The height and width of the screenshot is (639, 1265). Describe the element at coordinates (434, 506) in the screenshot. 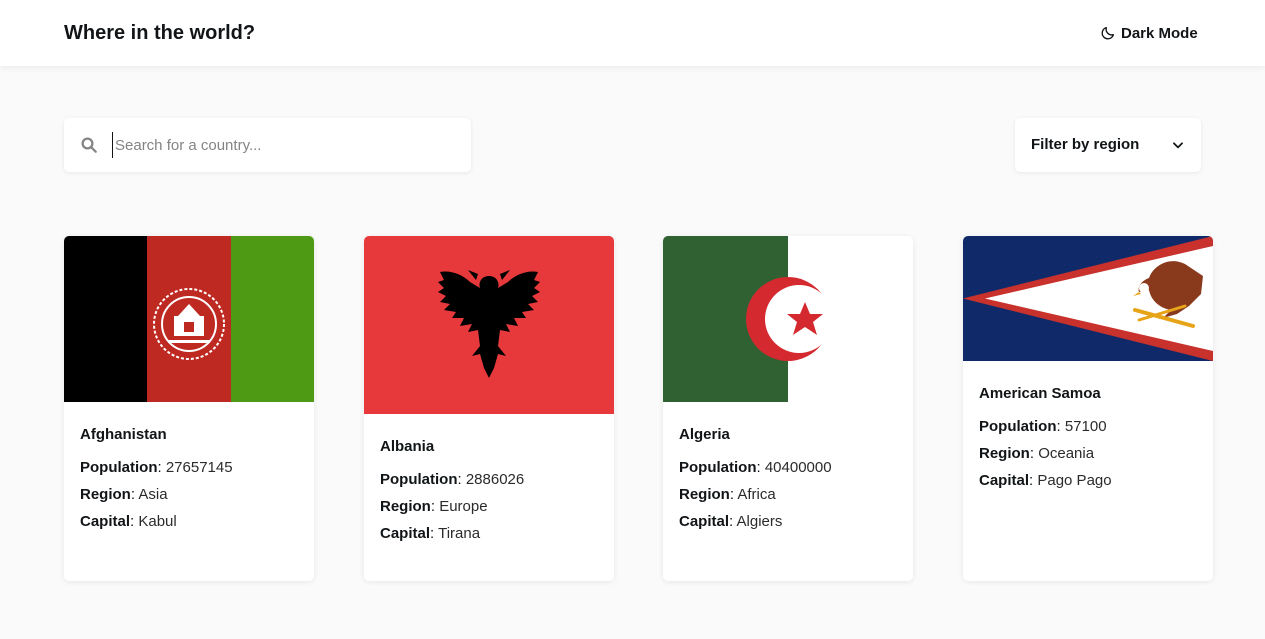

I see `region-row: Region: Europe` at that location.